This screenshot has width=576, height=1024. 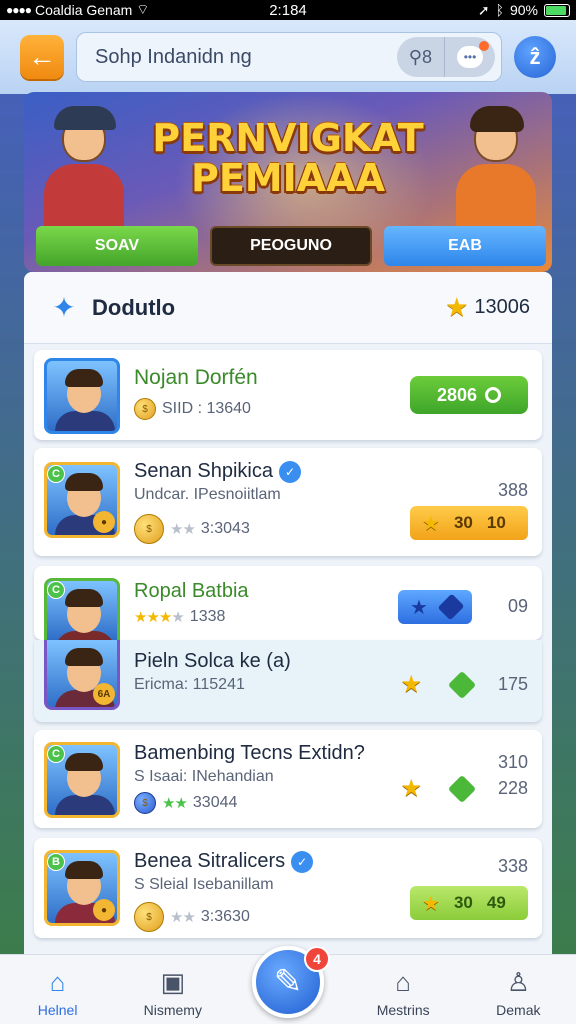 What do you see at coordinates (82, 675) in the screenshot?
I see `avatar: 6A` at bounding box center [82, 675].